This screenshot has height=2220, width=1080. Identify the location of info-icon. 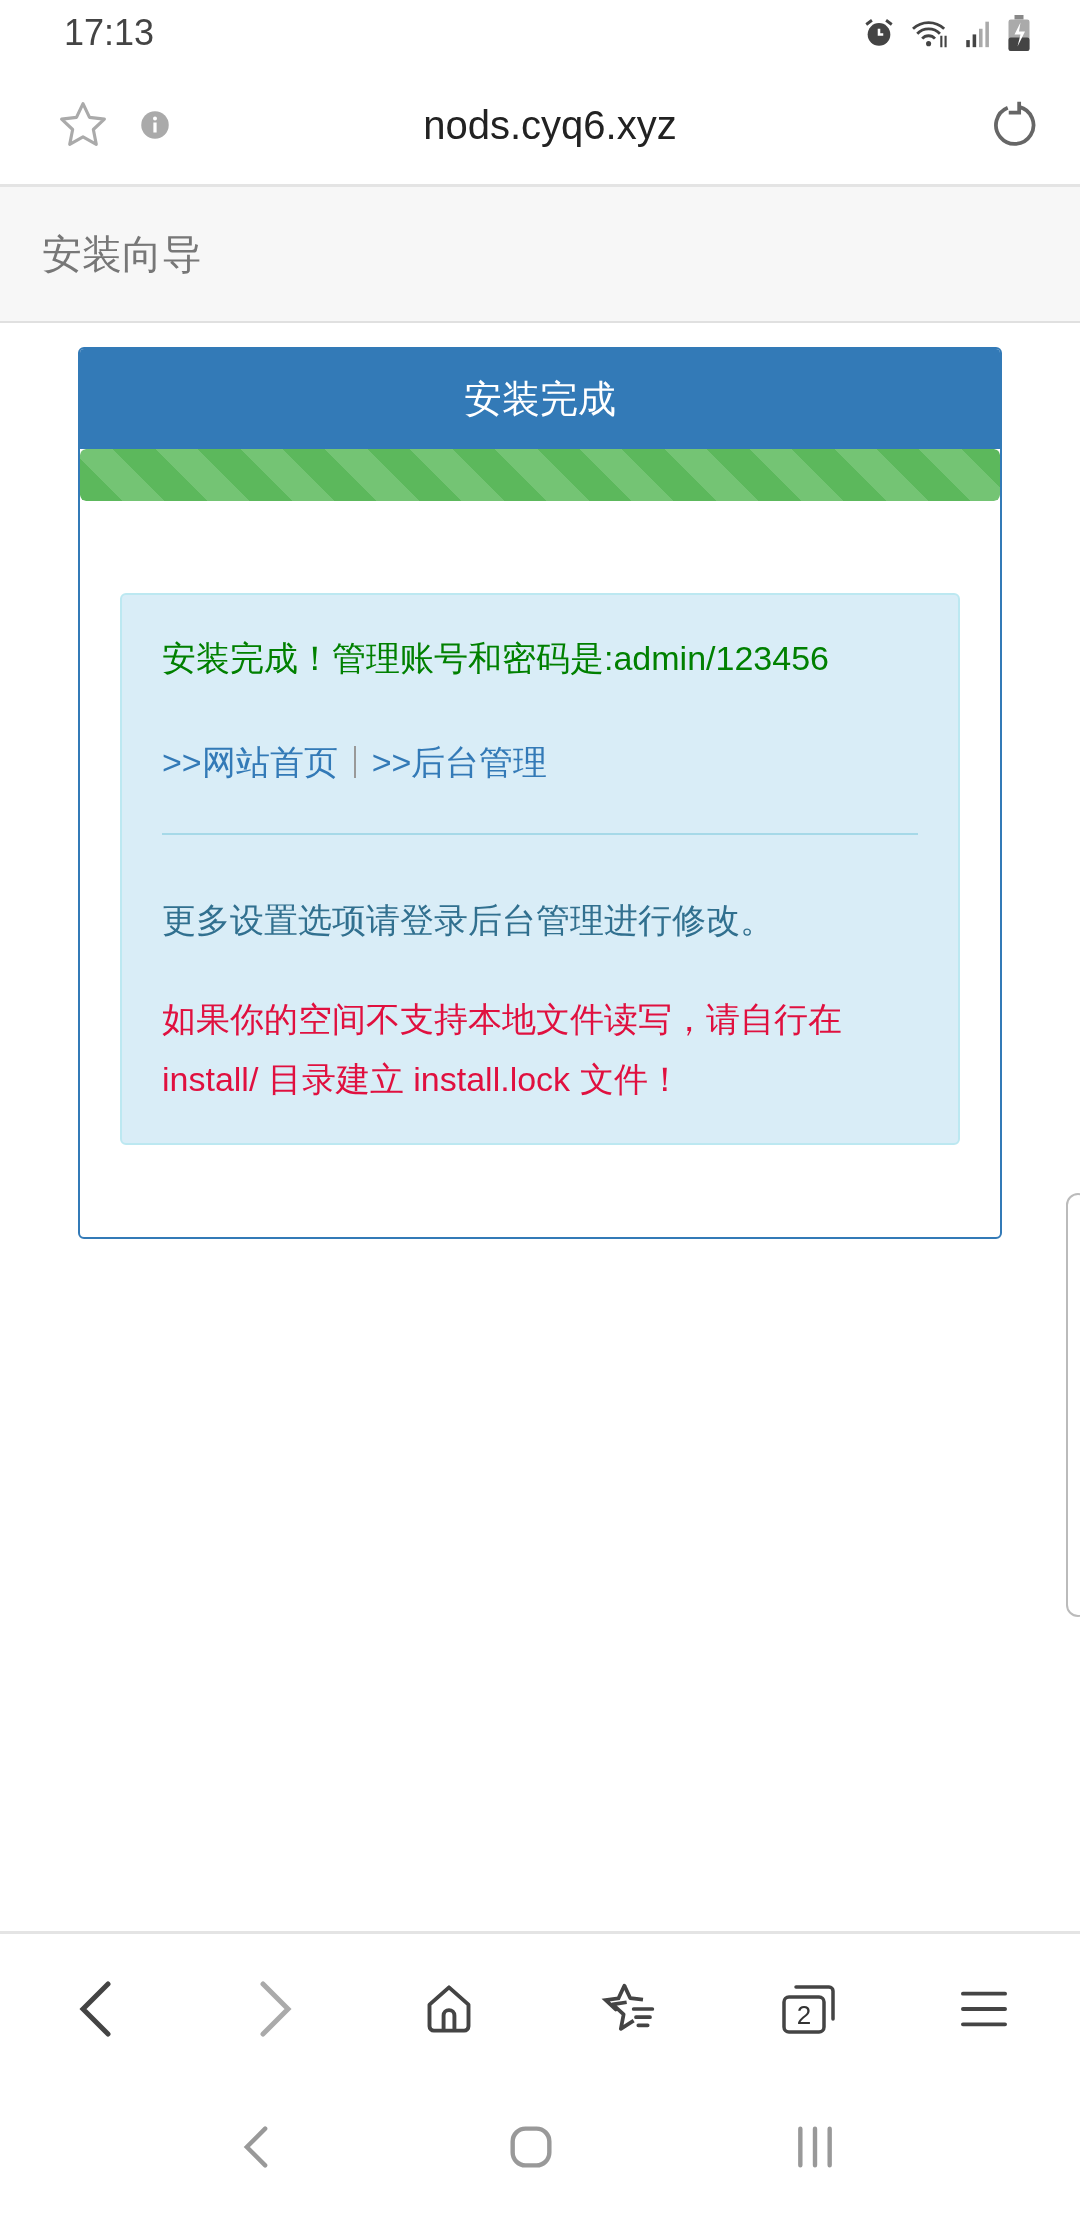
(155, 125).